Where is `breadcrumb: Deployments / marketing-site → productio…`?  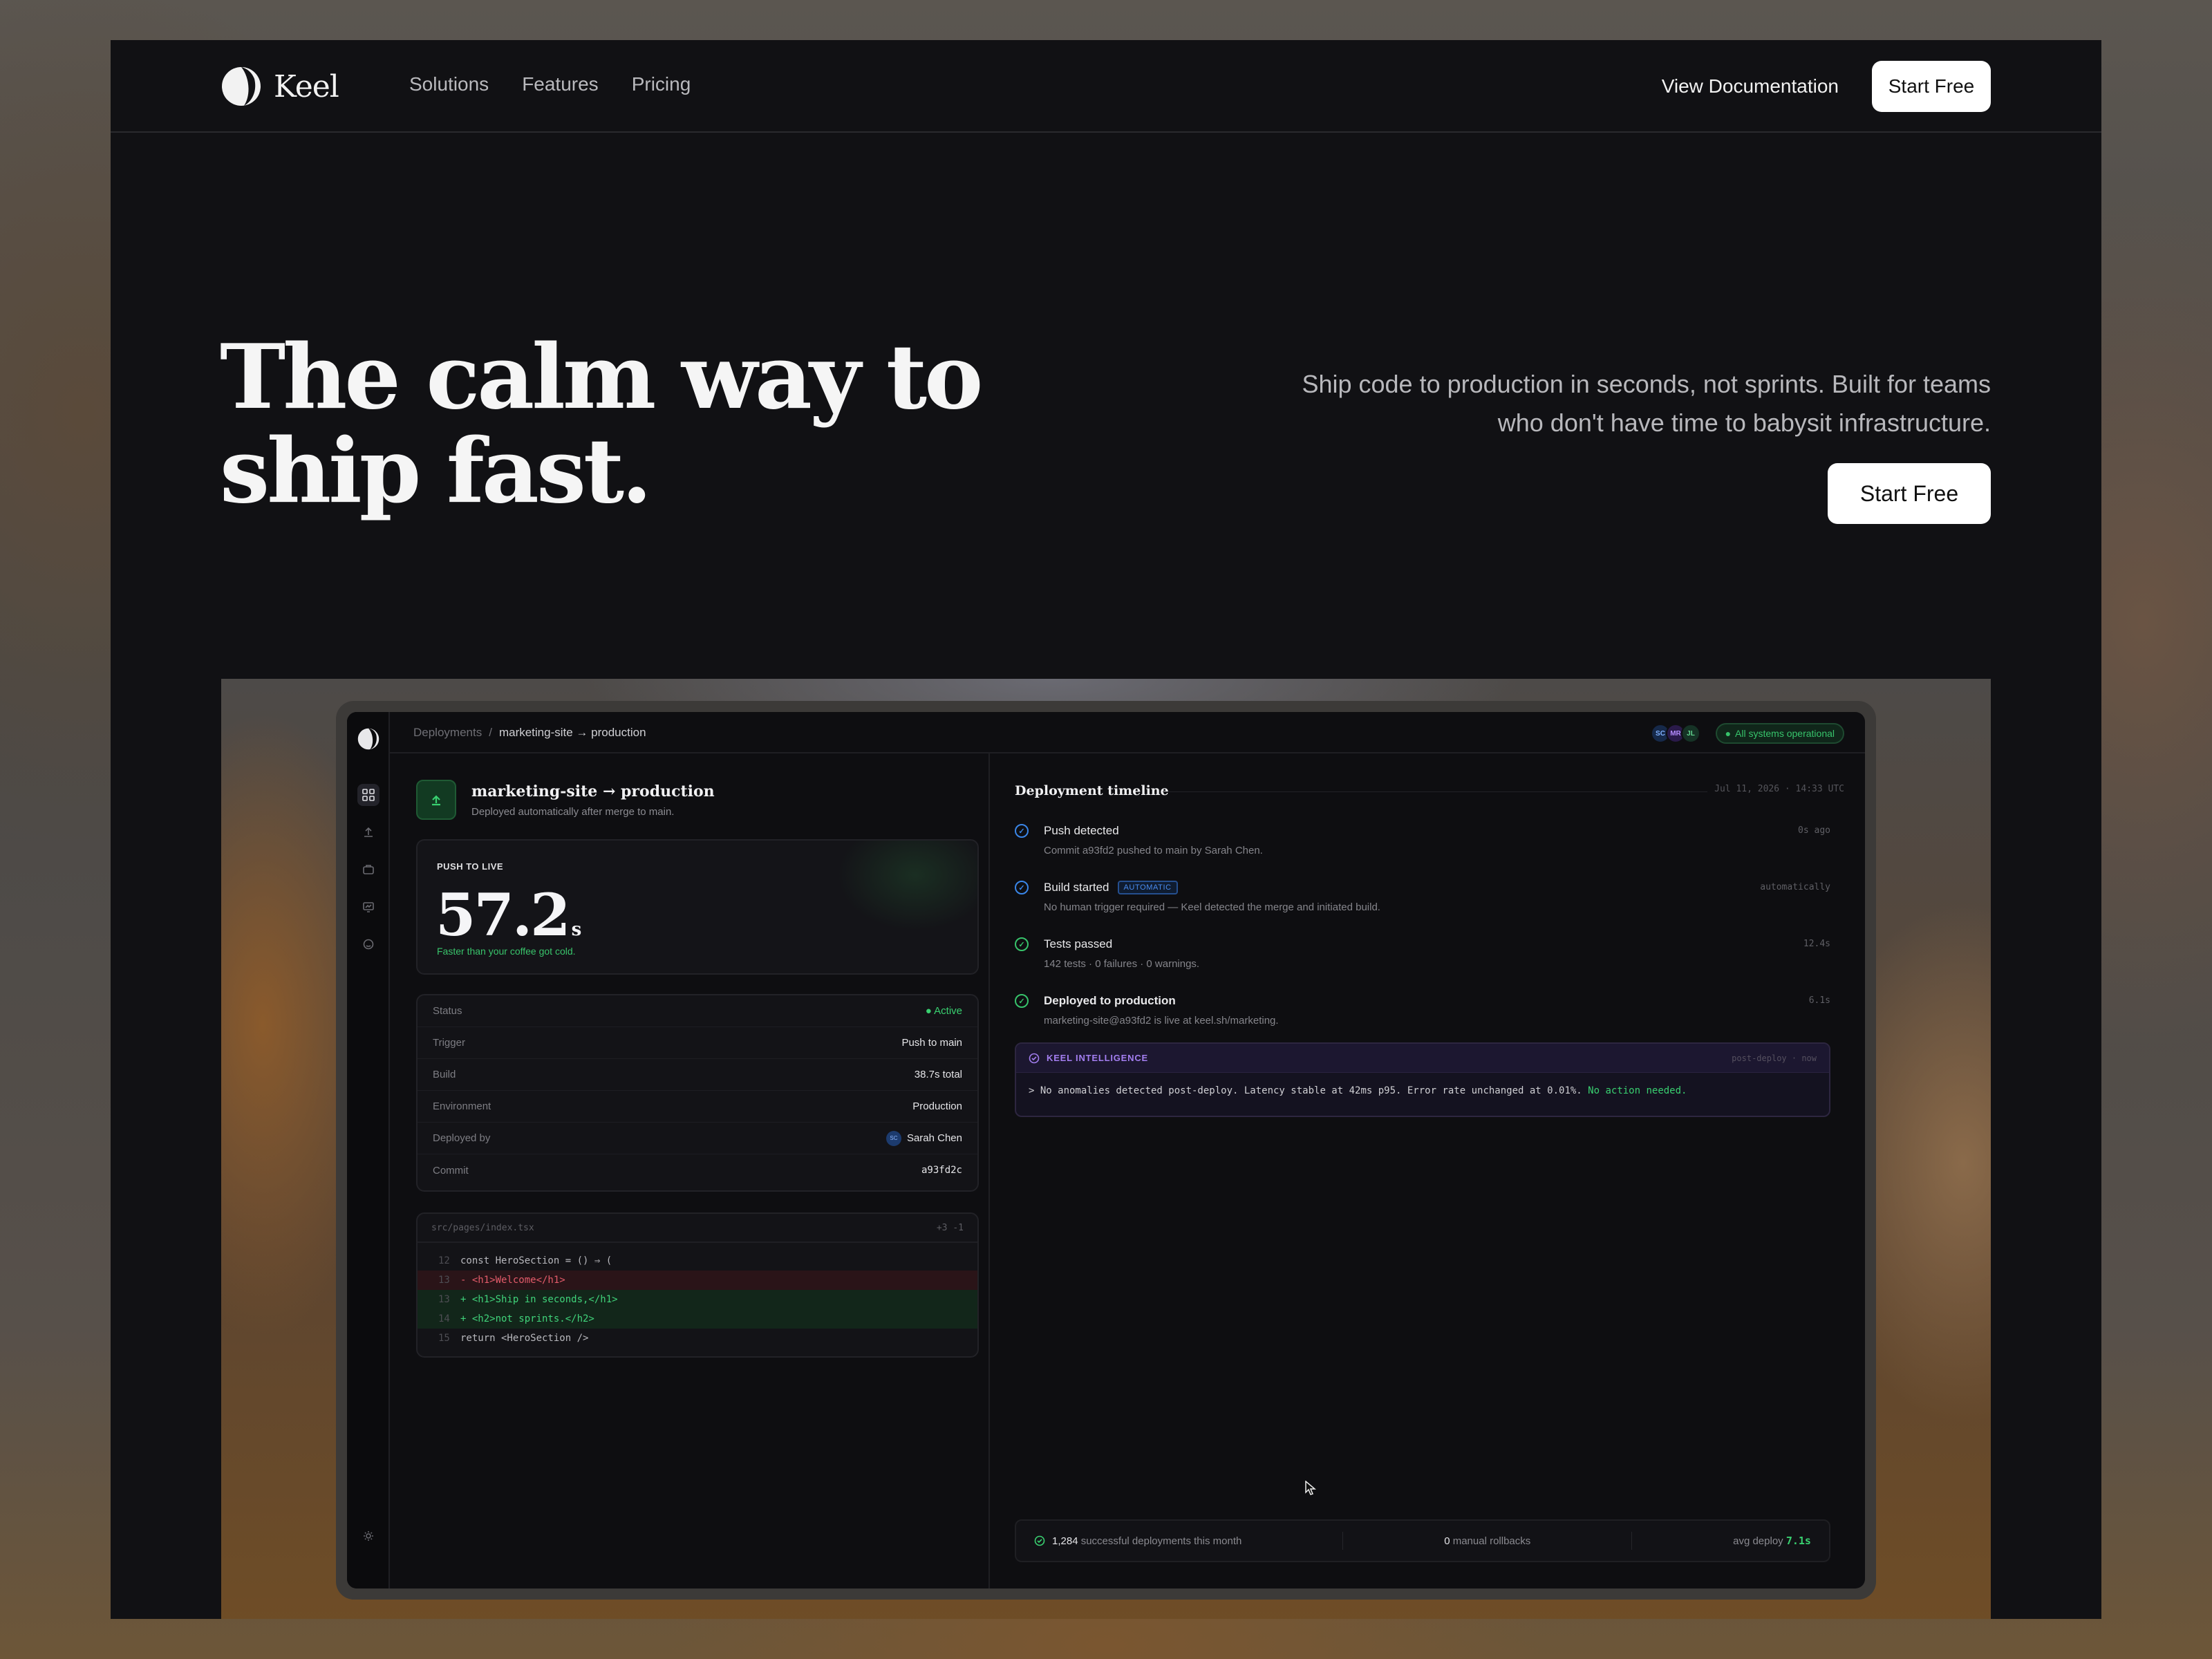
breadcrumb: Deployments / marketing-site → productio… is located at coordinates (529, 733).